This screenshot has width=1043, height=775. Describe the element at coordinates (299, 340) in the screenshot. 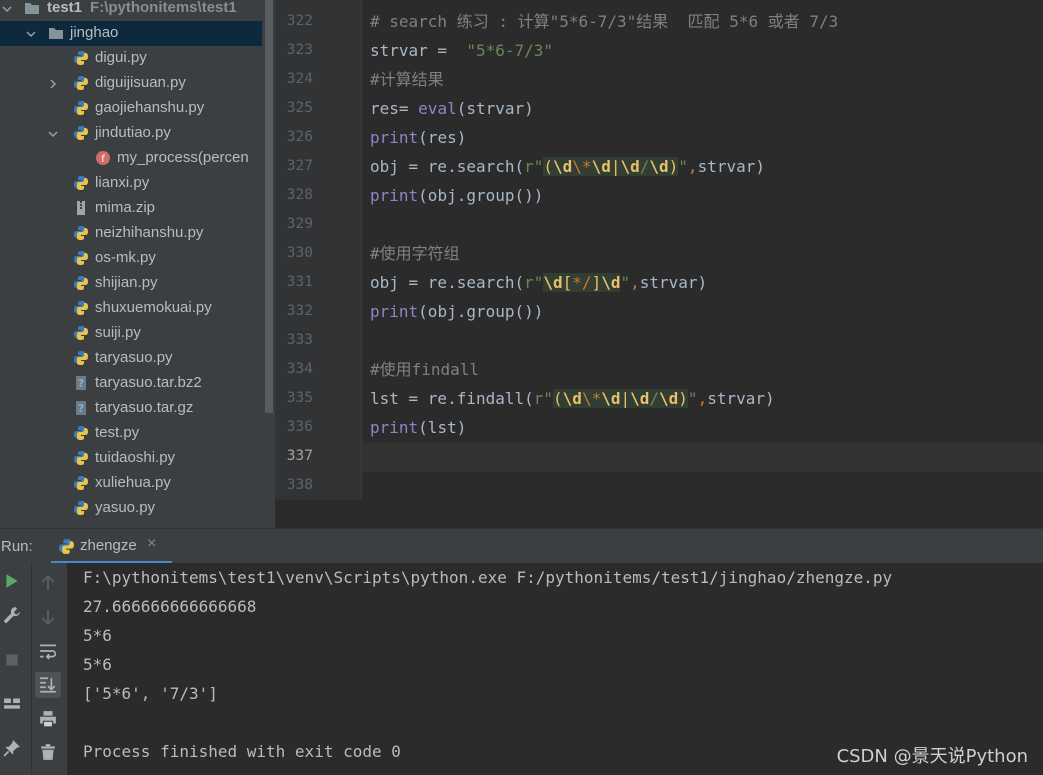

I see `line-number: 333` at that location.